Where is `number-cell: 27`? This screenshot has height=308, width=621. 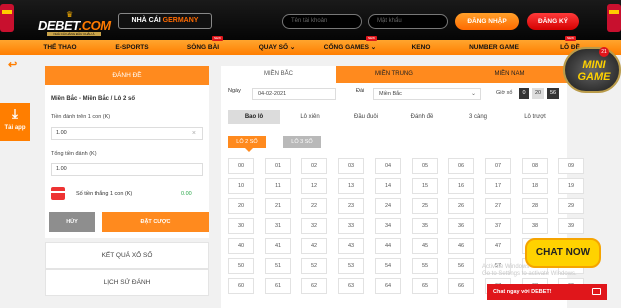 number-cell: 27 is located at coordinates (498, 206).